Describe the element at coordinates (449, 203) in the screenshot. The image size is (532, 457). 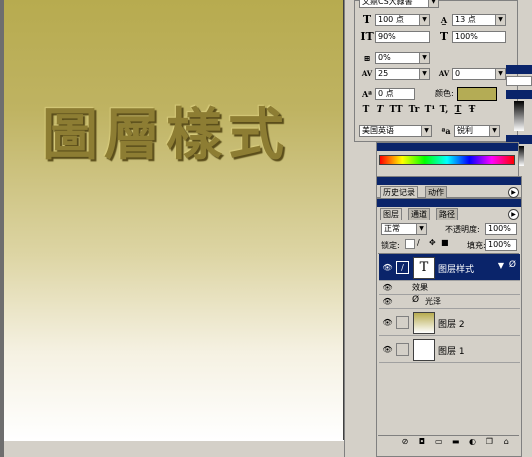
I see `layers-palette-title` at that location.